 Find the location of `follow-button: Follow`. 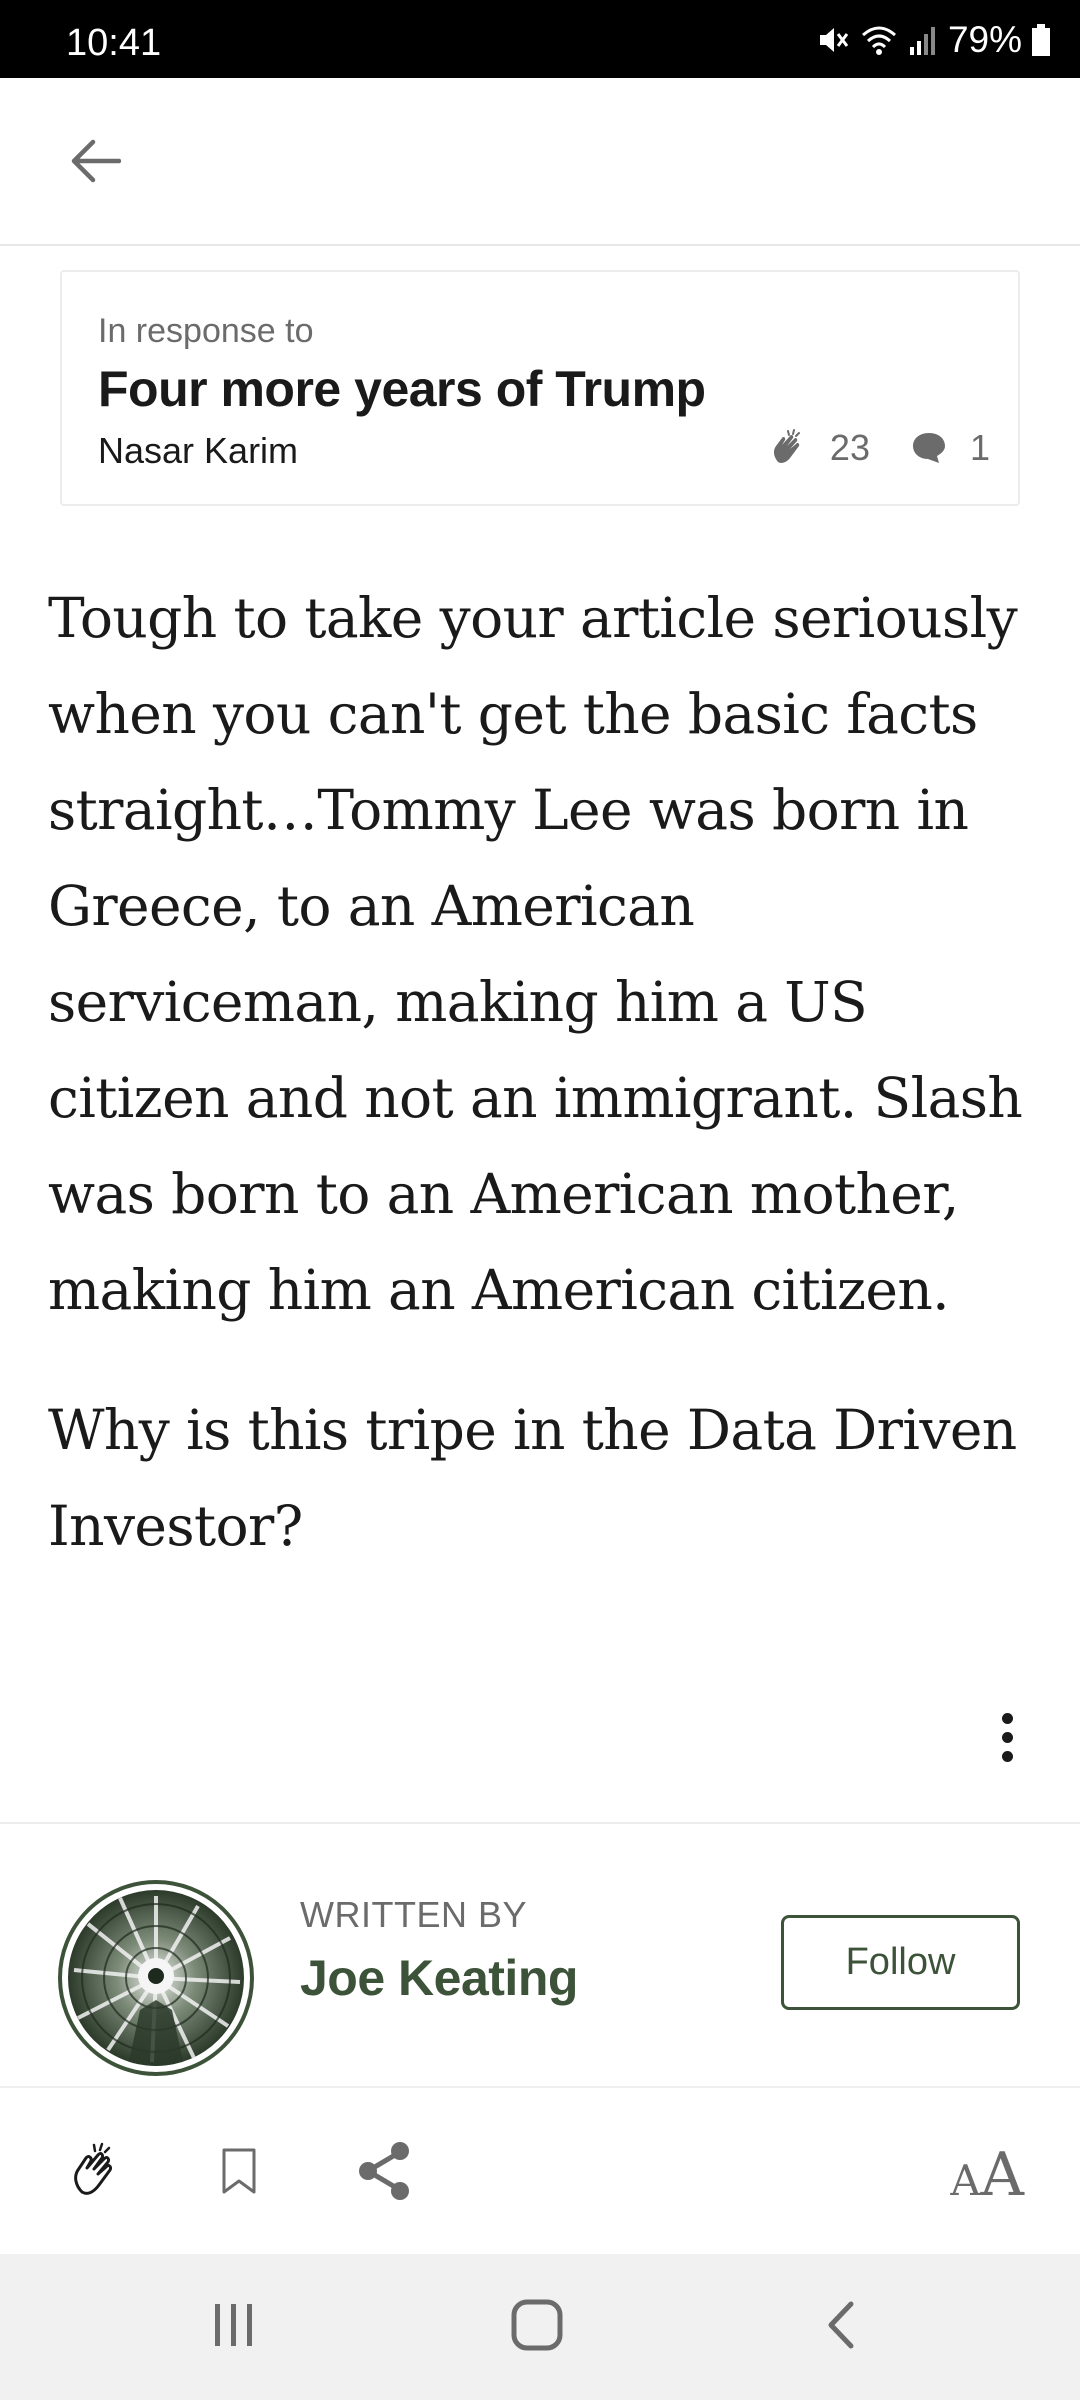

follow-button: Follow is located at coordinates (900, 1962).